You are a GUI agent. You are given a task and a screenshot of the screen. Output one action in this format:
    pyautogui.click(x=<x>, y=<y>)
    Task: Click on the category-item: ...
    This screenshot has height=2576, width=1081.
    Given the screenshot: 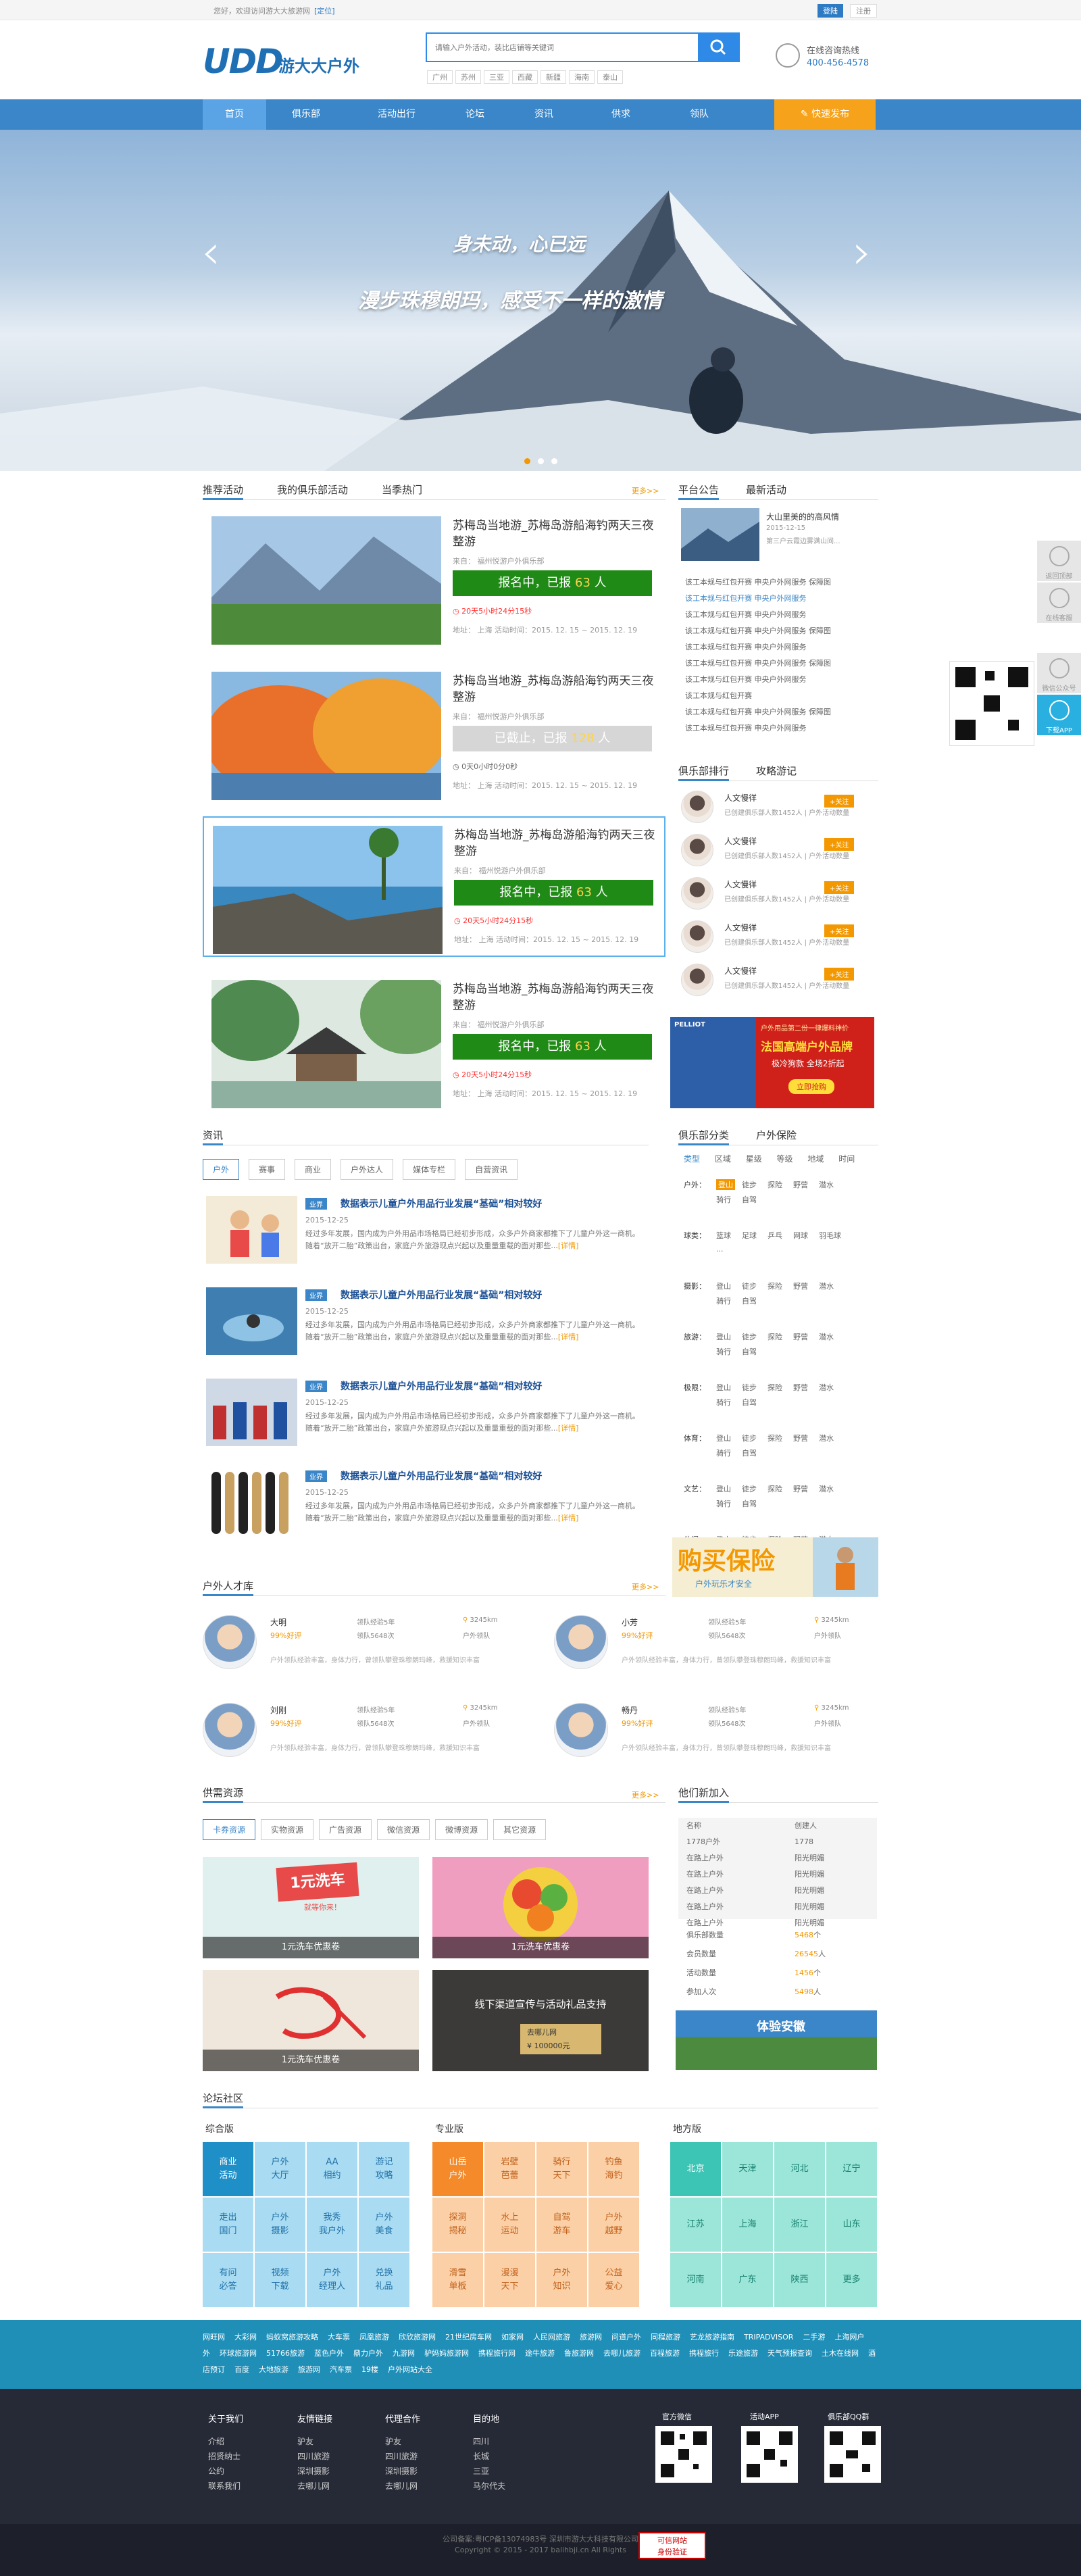 What is the action you would take?
    pyautogui.click(x=720, y=1249)
    